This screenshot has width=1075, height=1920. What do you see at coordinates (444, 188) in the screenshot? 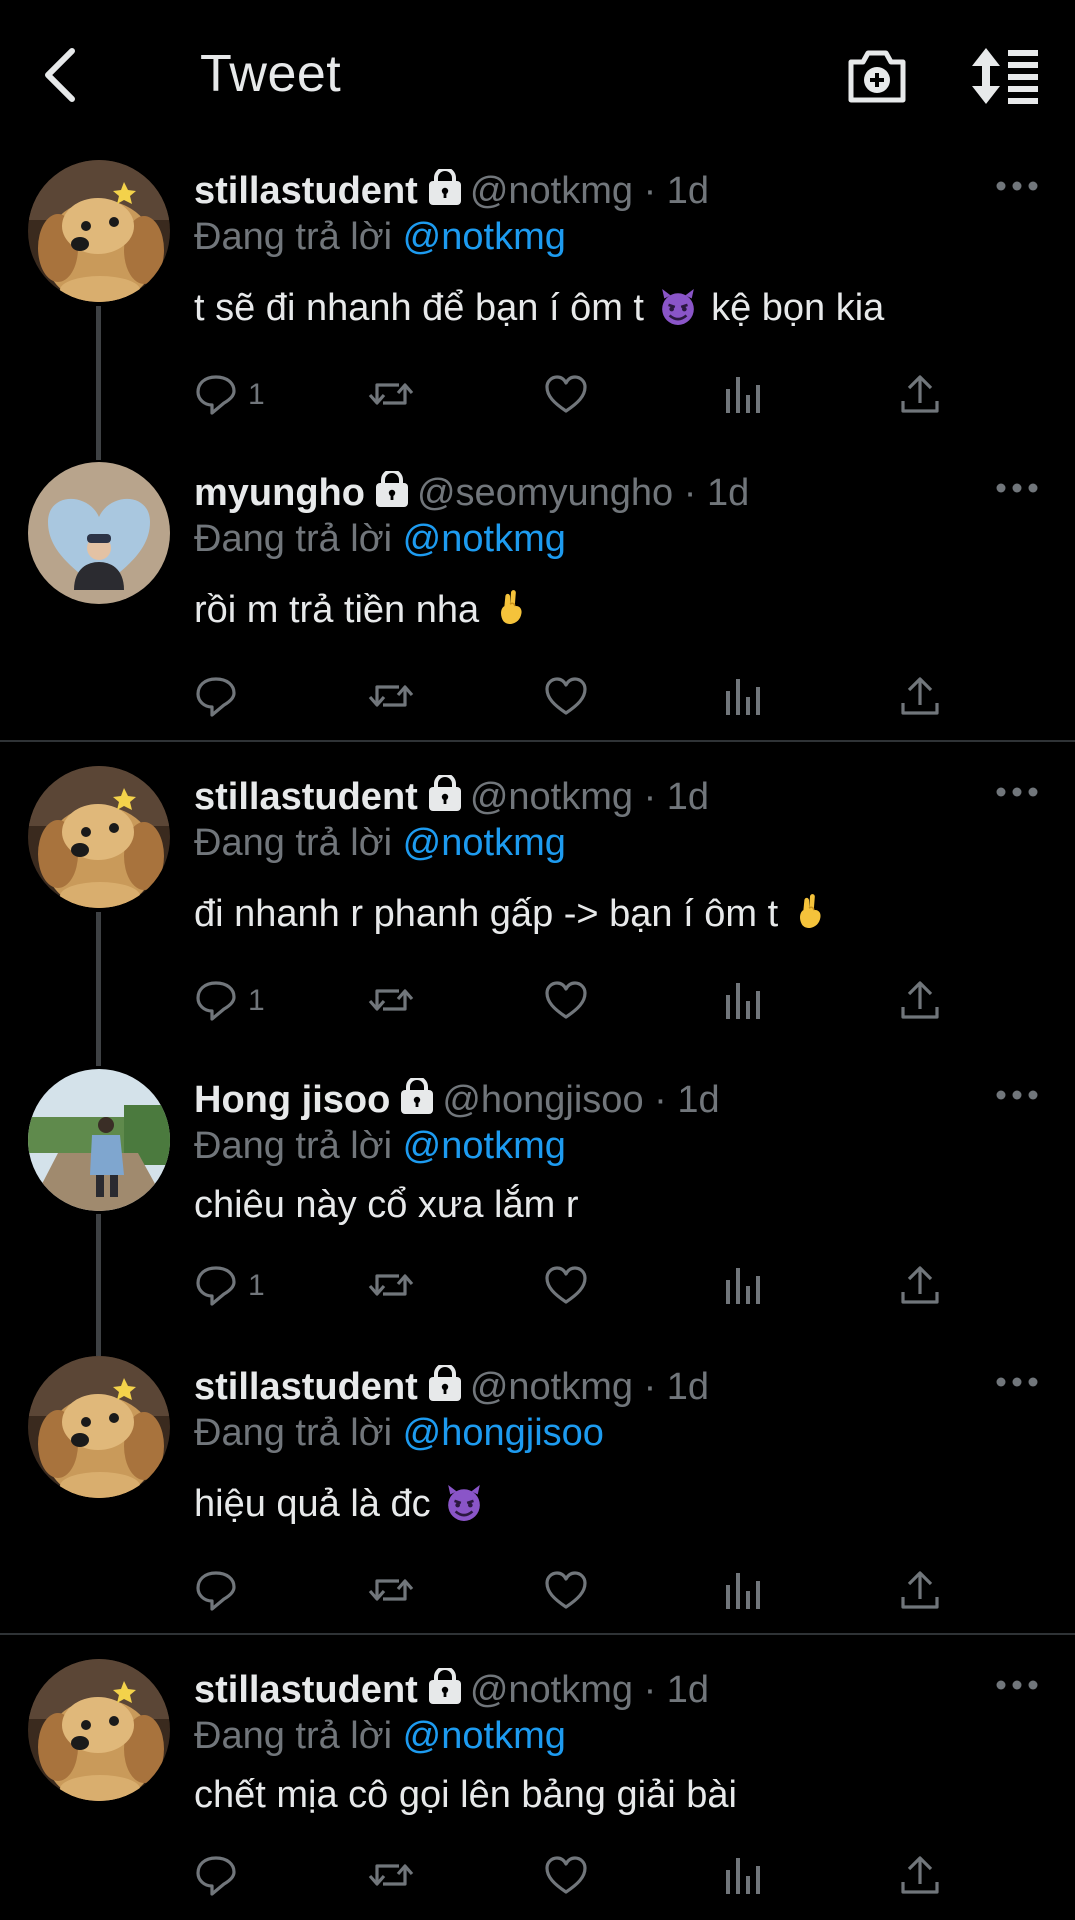
I see `lock-icon` at bounding box center [444, 188].